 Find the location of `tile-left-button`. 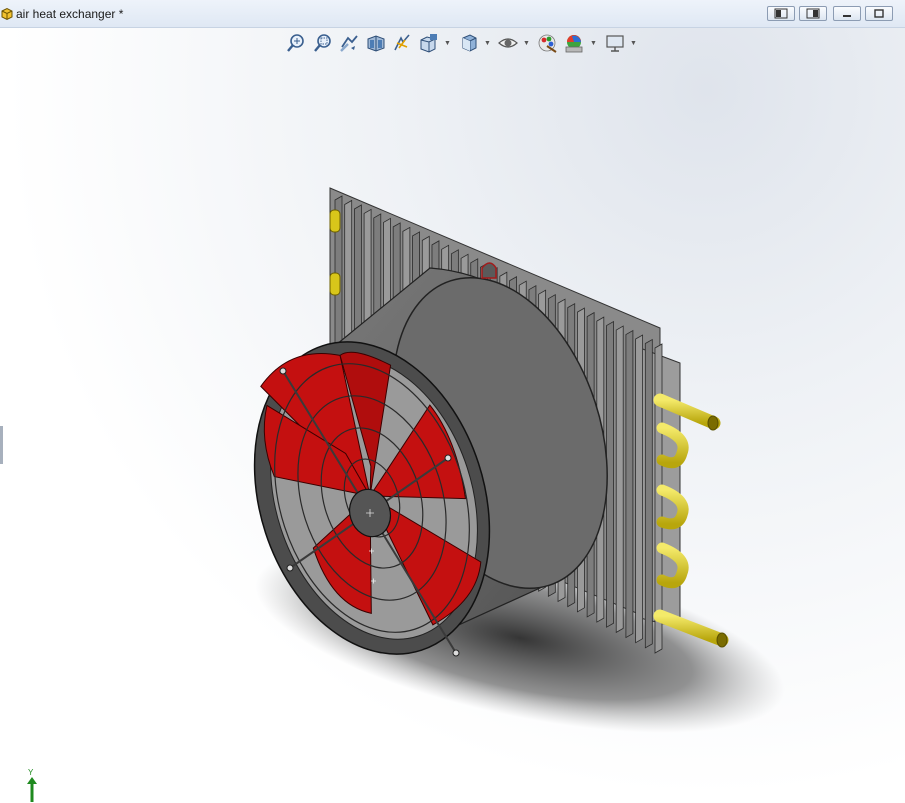

tile-left-button is located at coordinates (781, 13).